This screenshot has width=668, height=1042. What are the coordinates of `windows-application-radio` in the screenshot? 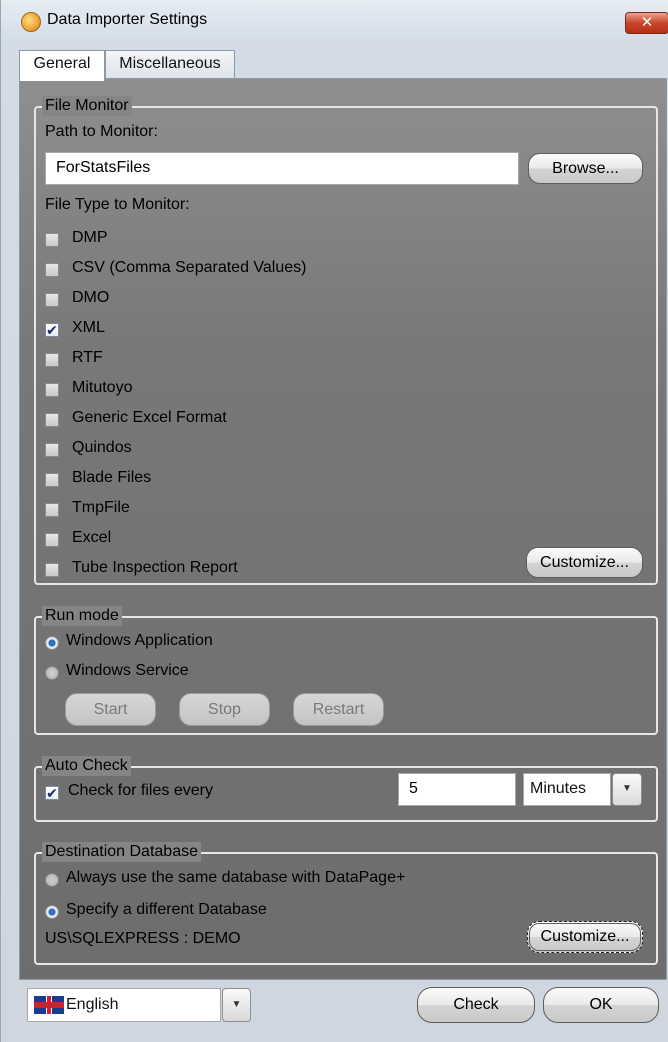 It's located at (52, 643).